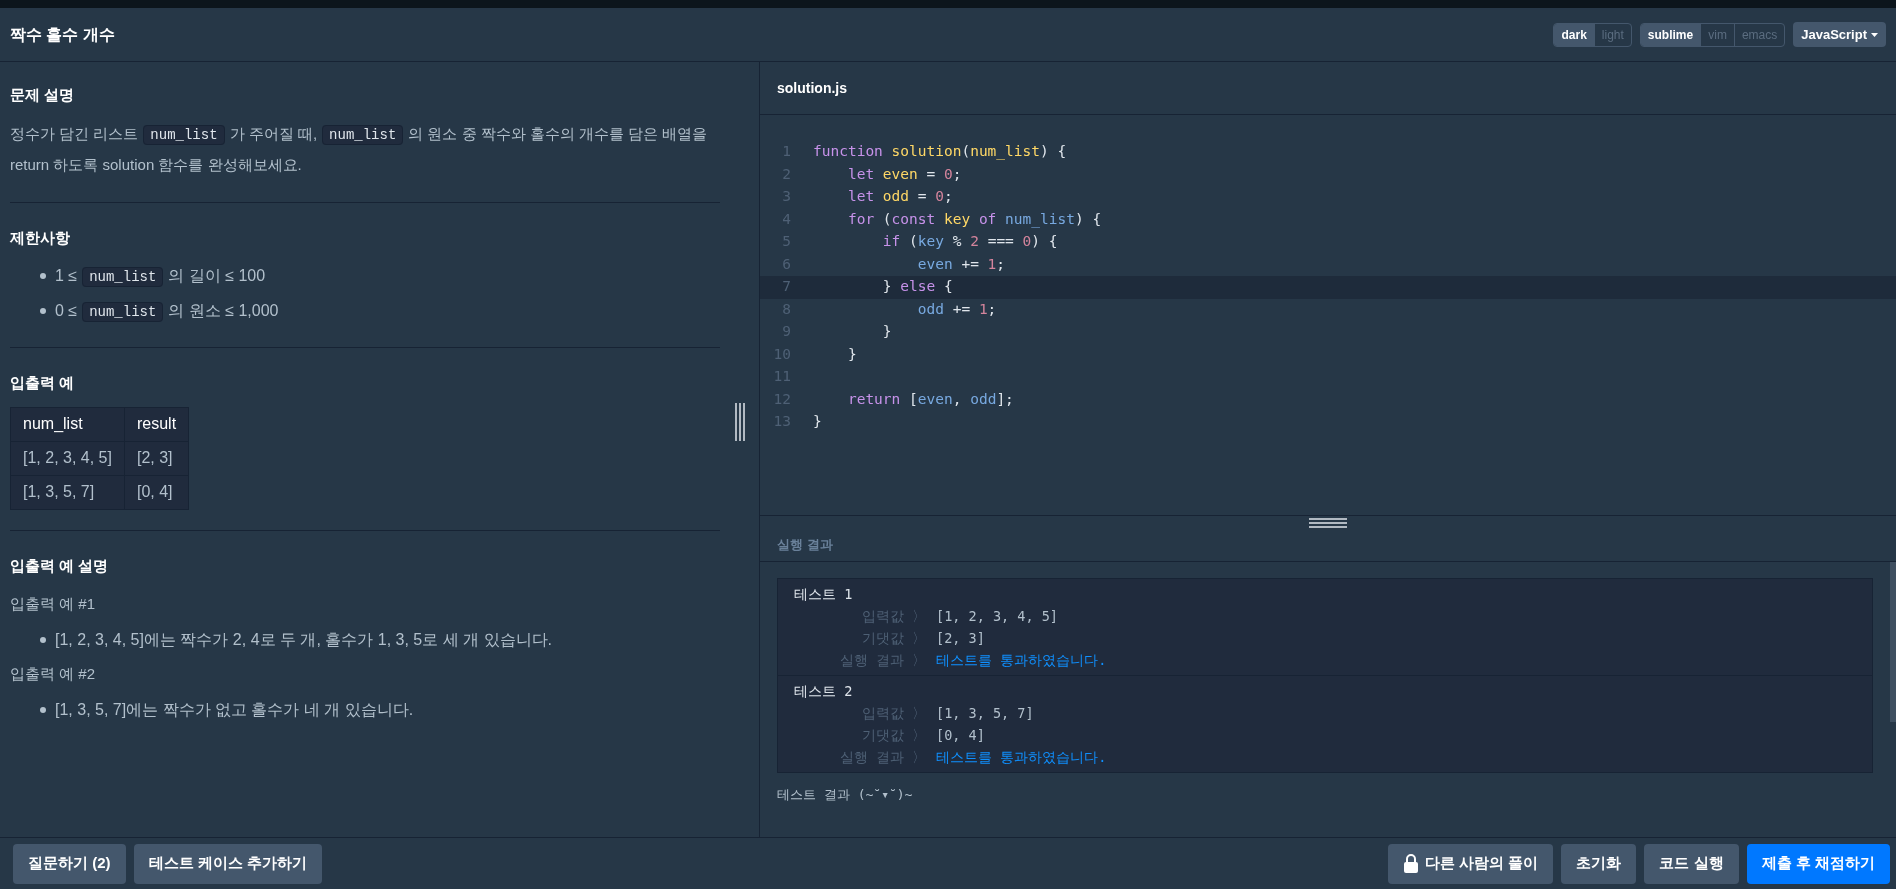 The image size is (1896, 889). I want to click on section-heading: 입출력 예 설명, so click(60, 565).